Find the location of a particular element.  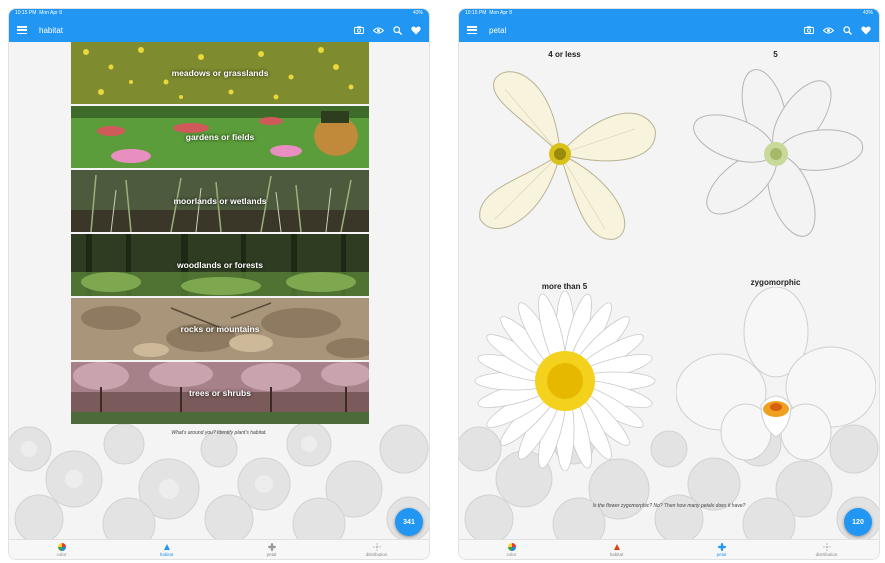

habitat-meadows-or-grasslands: meadows or grasslands is located at coordinates (220, 73).